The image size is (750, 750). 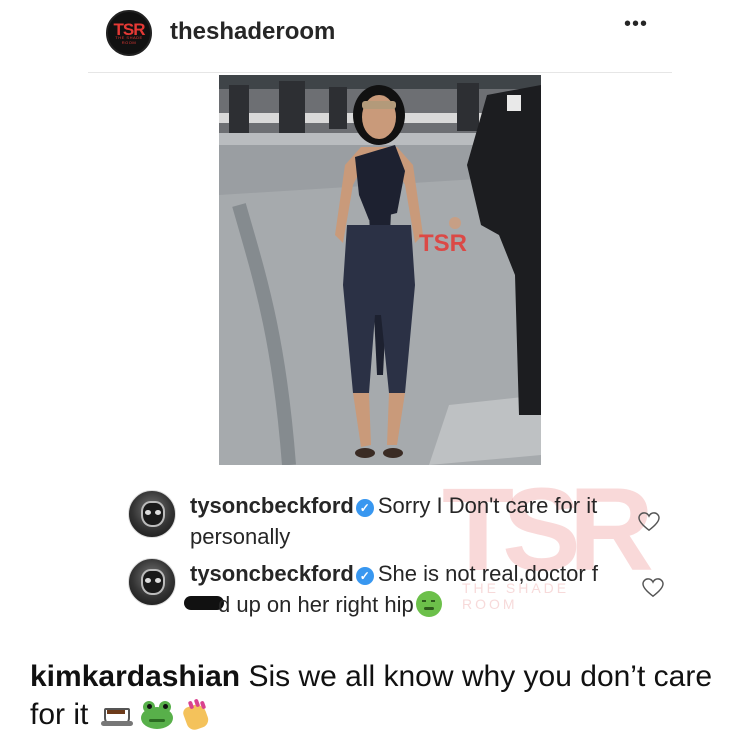 I want to click on caption-username: kimkardashian, so click(x=135, y=676).